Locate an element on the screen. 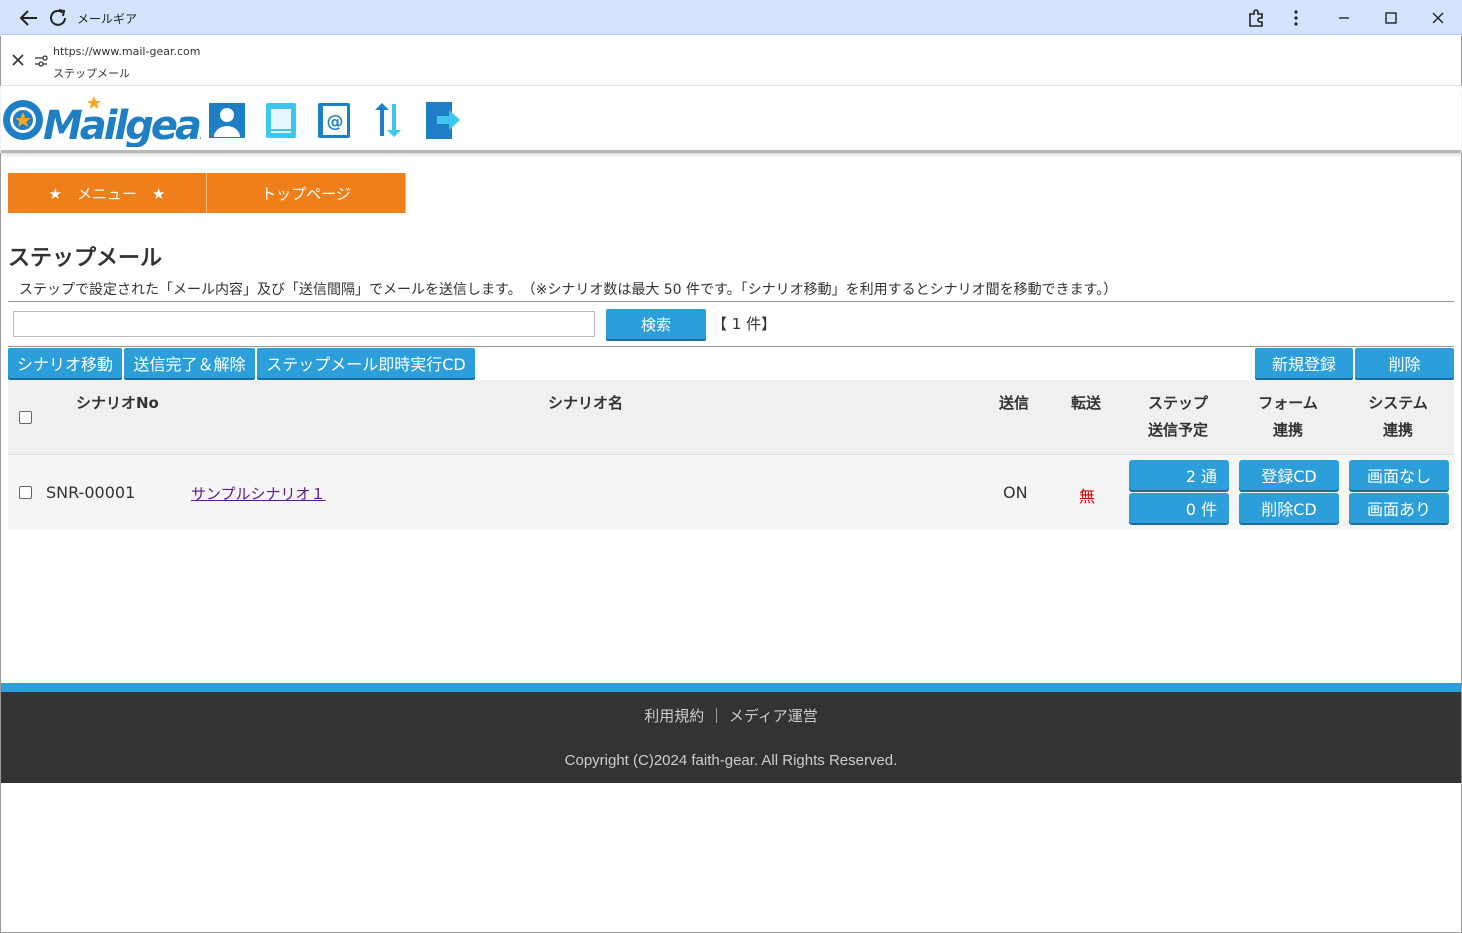 Image resolution: width=1462 pixels, height=933 pixels. footer-links: 利用規約 ｜ メディア運営 is located at coordinates (731, 715).